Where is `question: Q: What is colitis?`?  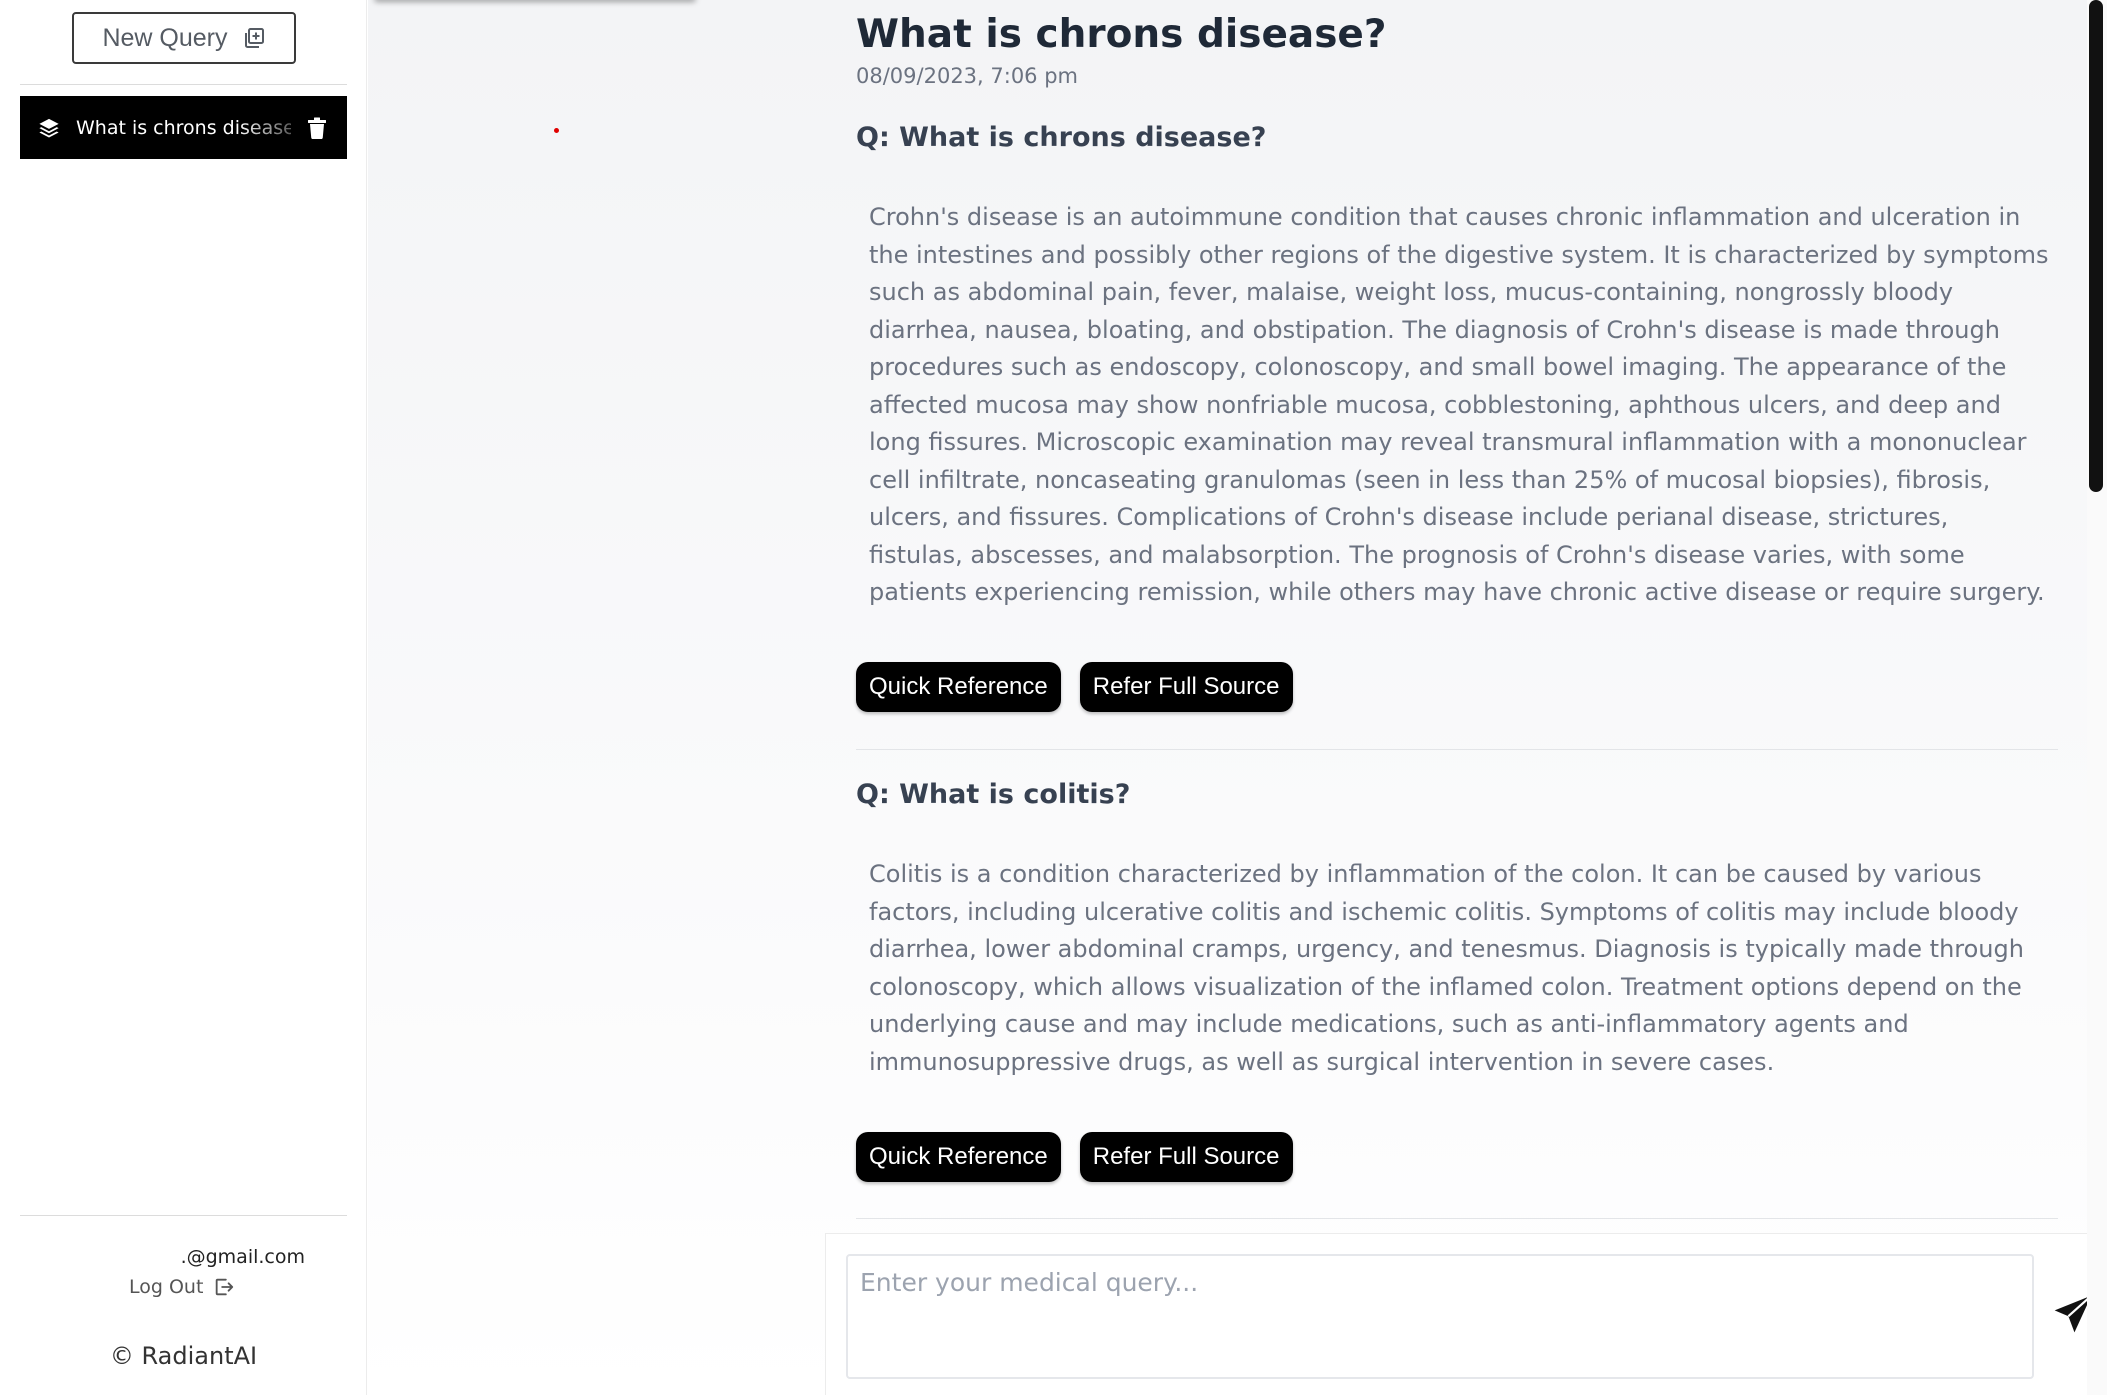
question: Q: What is colitis? is located at coordinates (993, 794).